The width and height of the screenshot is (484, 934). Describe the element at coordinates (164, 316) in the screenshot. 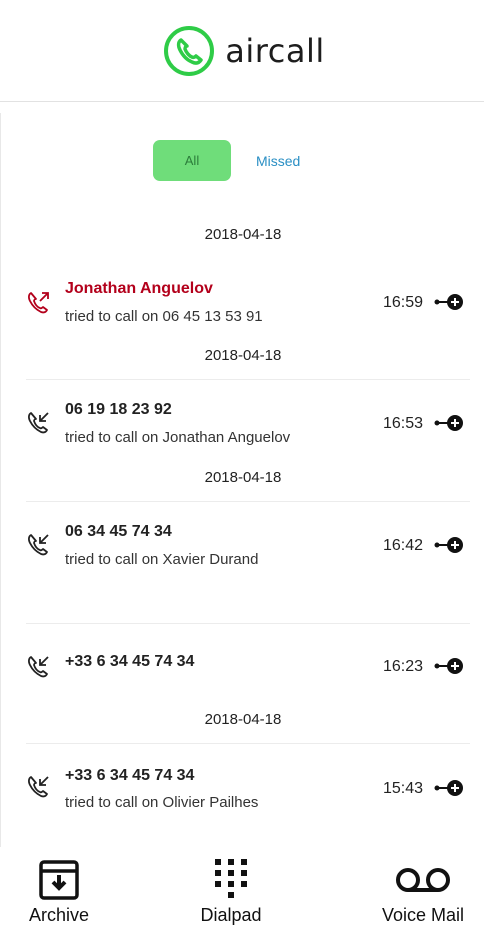

I see `call-subtitle: tried to call on 06 45 13 53 91` at that location.